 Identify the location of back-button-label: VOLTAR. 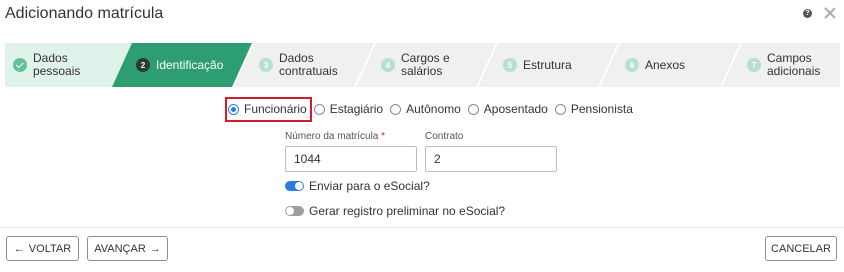
(50, 248).